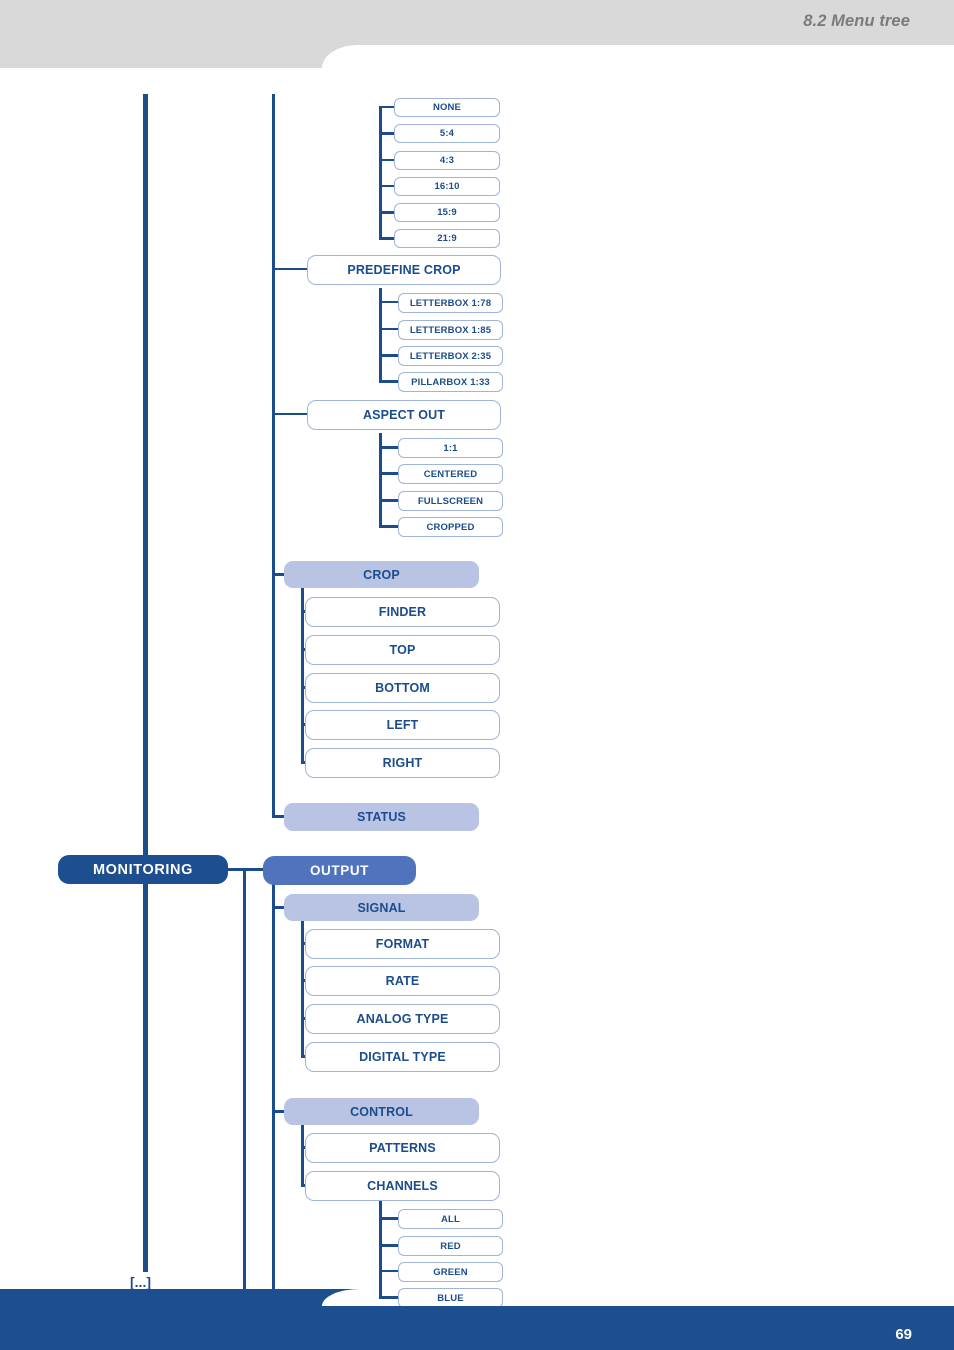 The width and height of the screenshot is (954, 1350). What do you see at coordinates (450, 1246) in the screenshot?
I see `node-channel-red: RED` at bounding box center [450, 1246].